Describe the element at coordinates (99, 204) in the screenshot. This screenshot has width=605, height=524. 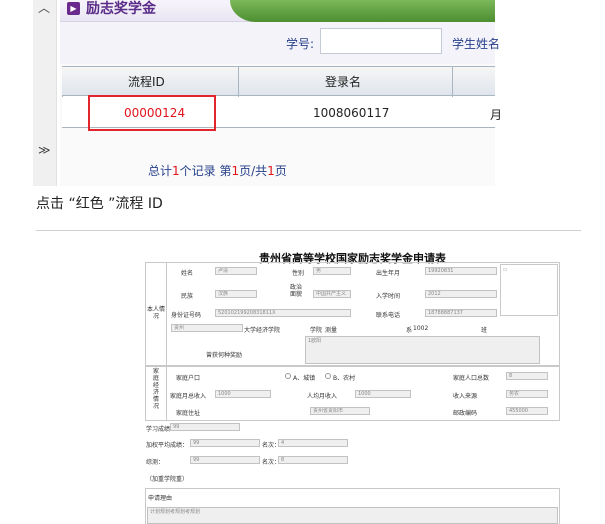
I see `instruction-caption: 点击 “红色 ”流程 ID` at that location.